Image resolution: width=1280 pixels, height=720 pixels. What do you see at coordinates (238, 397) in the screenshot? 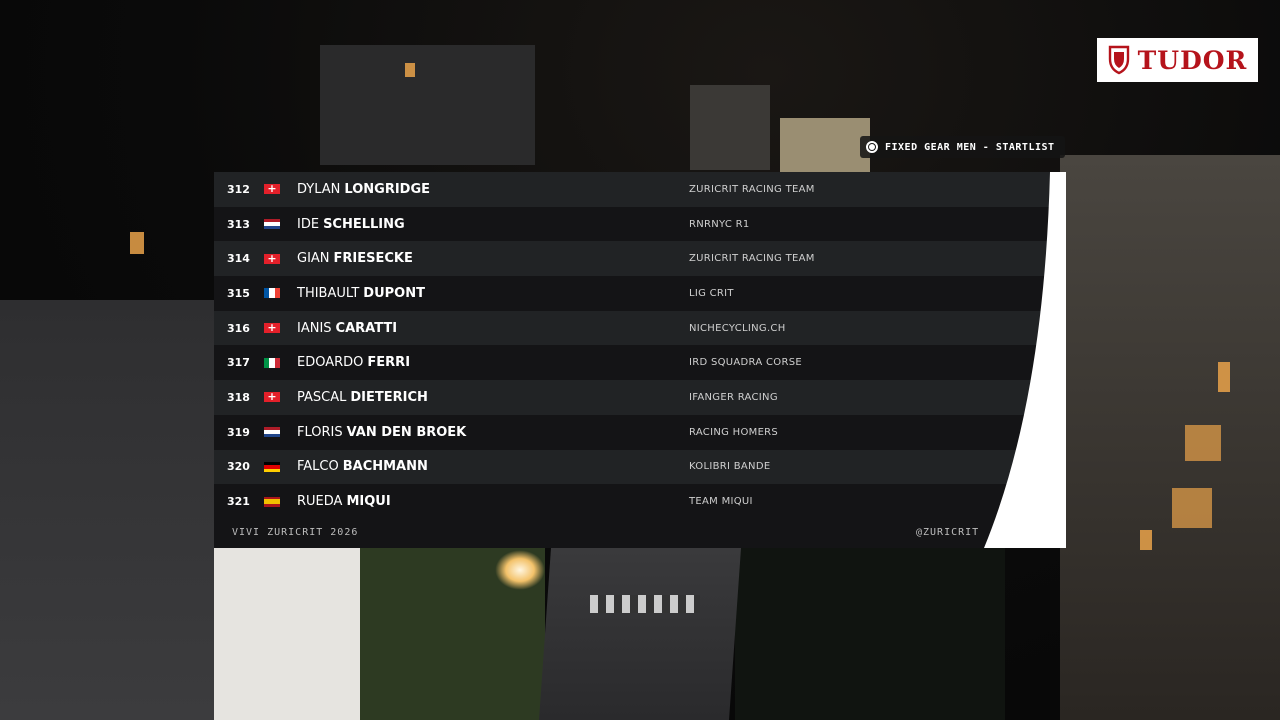
I see `bib-number: 318` at bounding box center [238, 397].